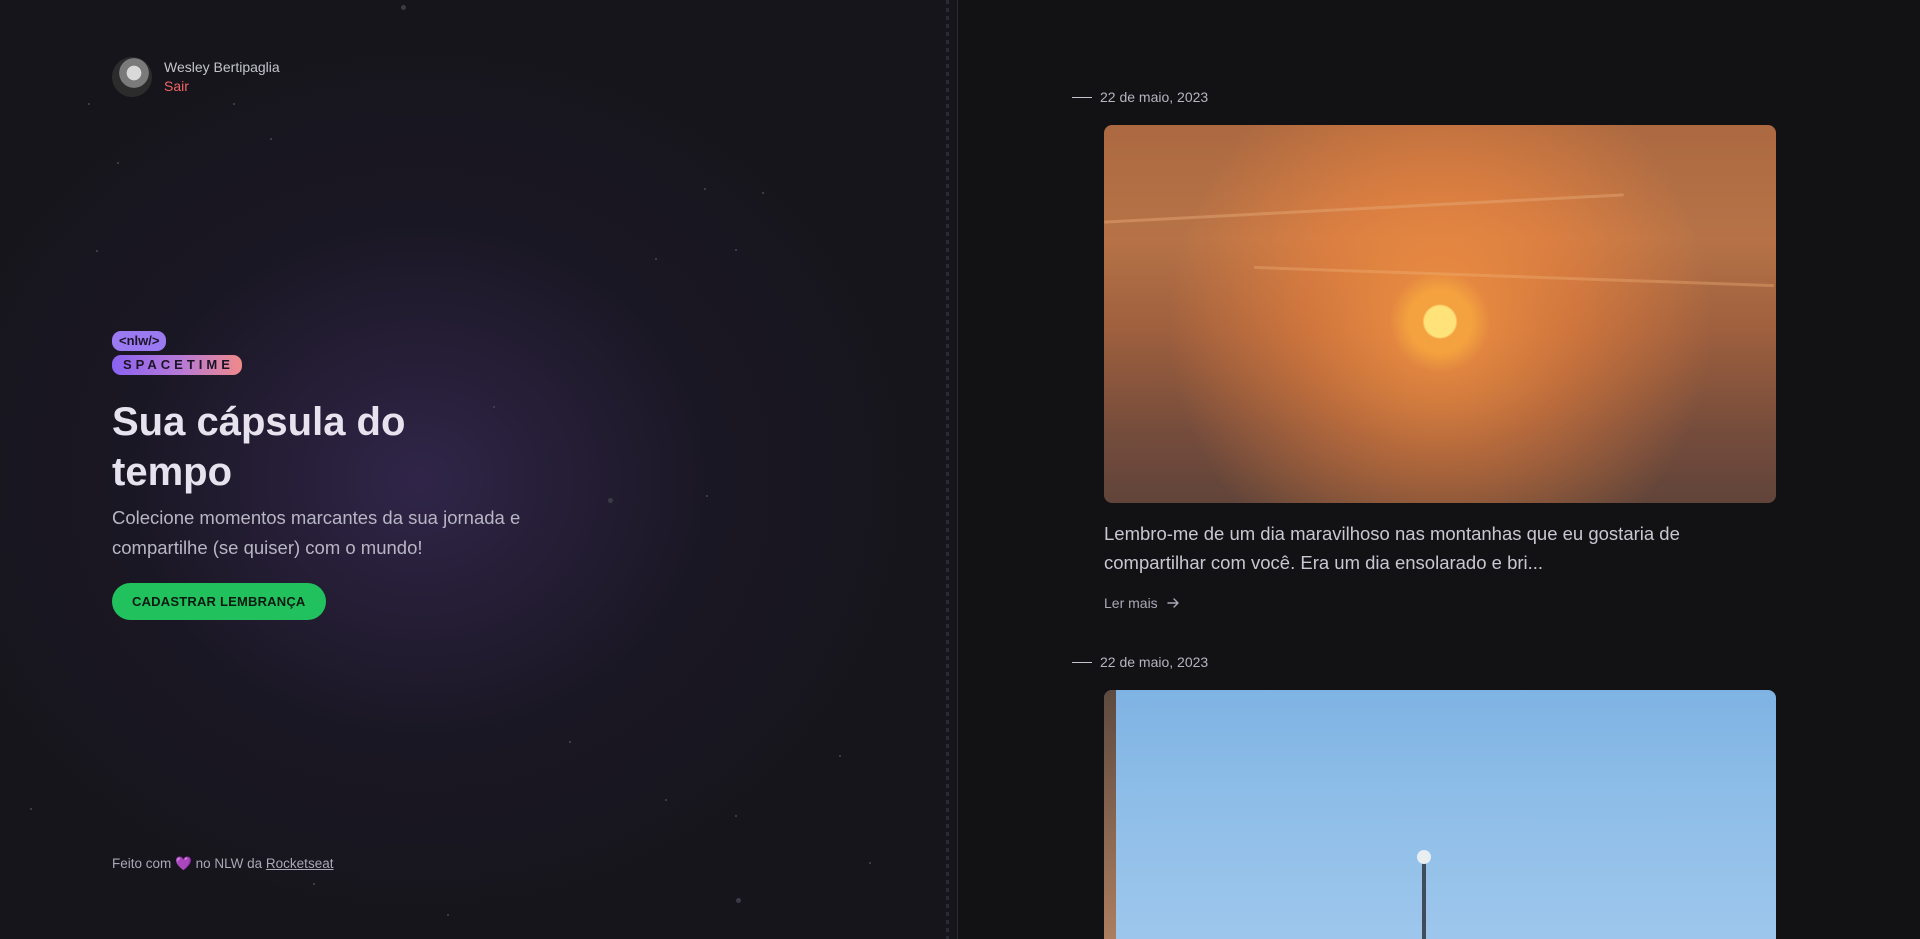 The image size is (1920, 939). Describe the element at coordinates (259, 447) in the screenshot. I see `page-title: Sua cápsula do tempo` at that location.